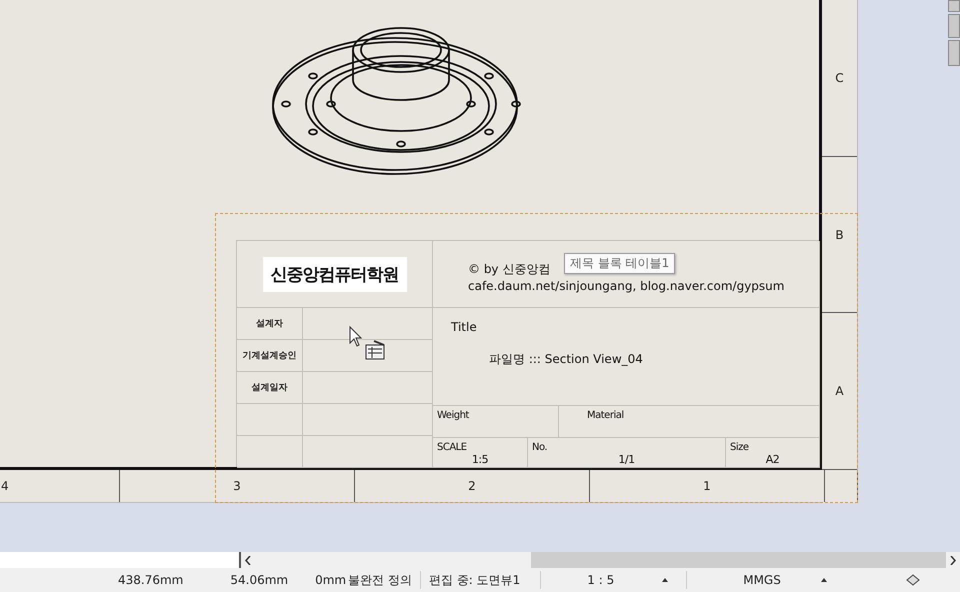 Image resolution: width=960 pixels, height=592 pixels. Describe the element at coordinates (472, 486) in the screenshot. I see `zone-label: 2` at that location.